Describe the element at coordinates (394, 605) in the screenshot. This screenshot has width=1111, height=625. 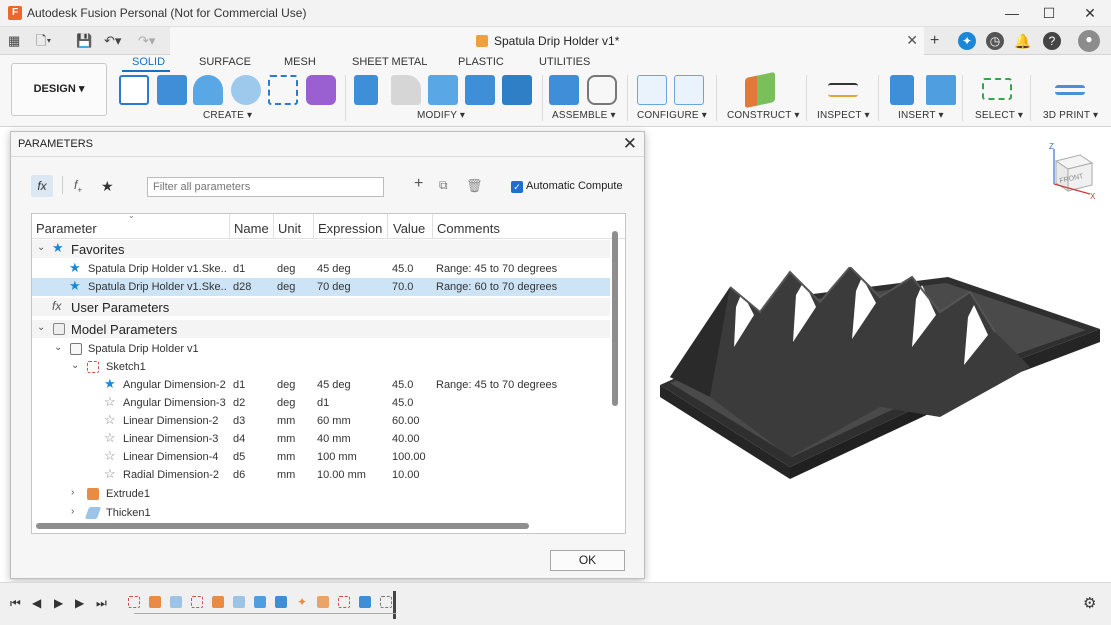
I see `timeline-marker` at that location.